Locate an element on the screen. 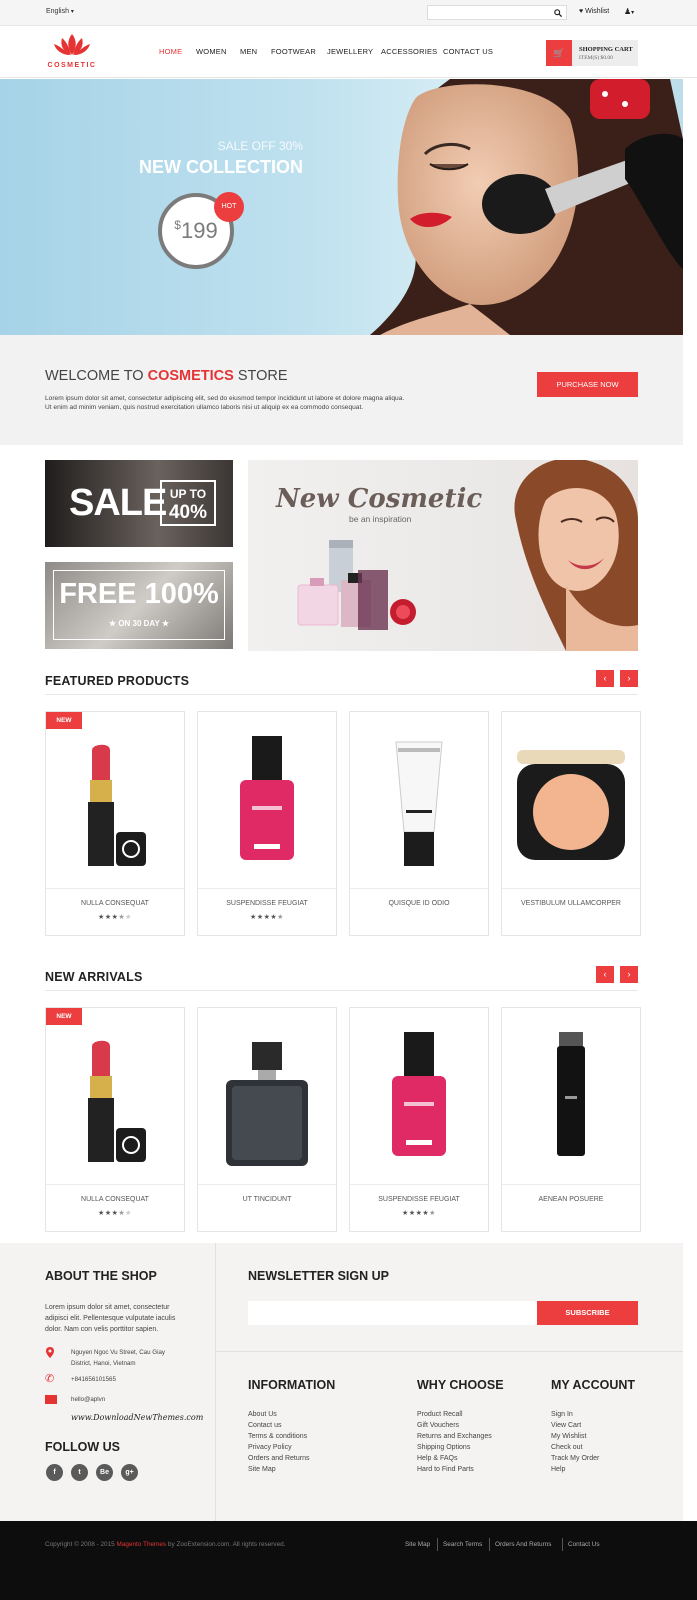  search-input is located at coordinates (497, 12).